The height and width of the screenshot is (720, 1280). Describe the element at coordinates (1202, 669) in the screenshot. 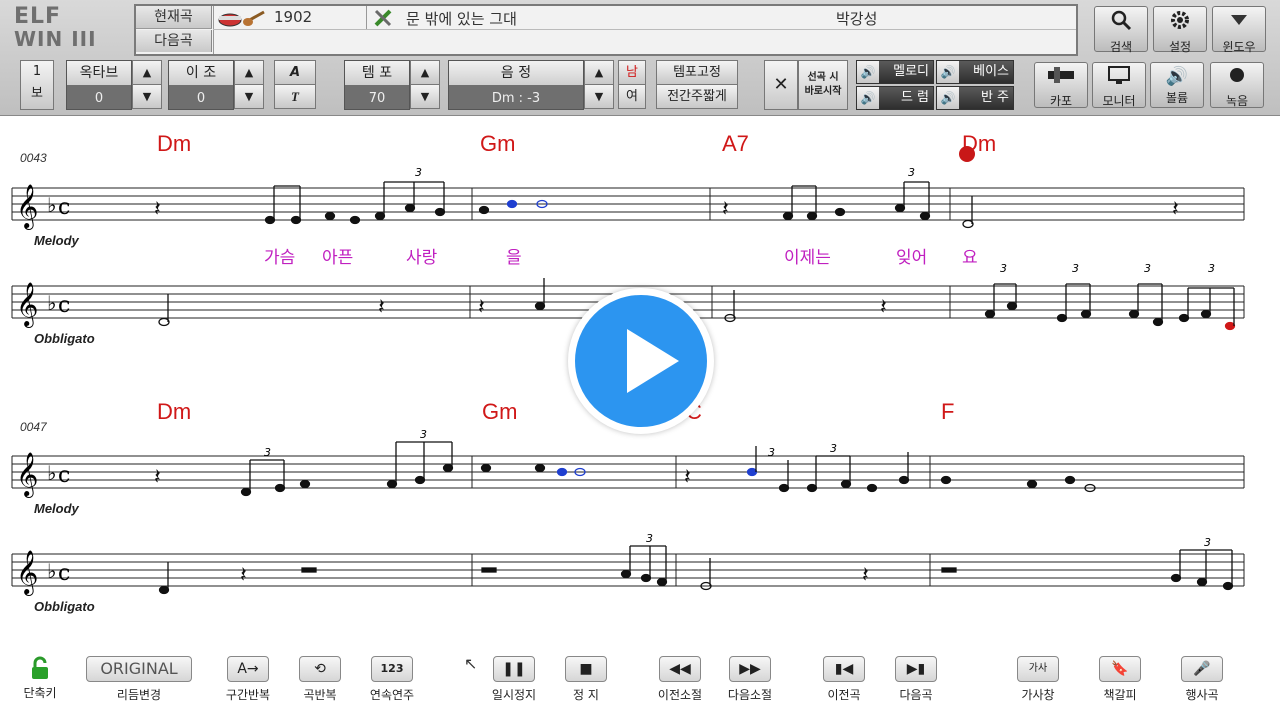

I see `microphone-icon: 🎤` at that location.